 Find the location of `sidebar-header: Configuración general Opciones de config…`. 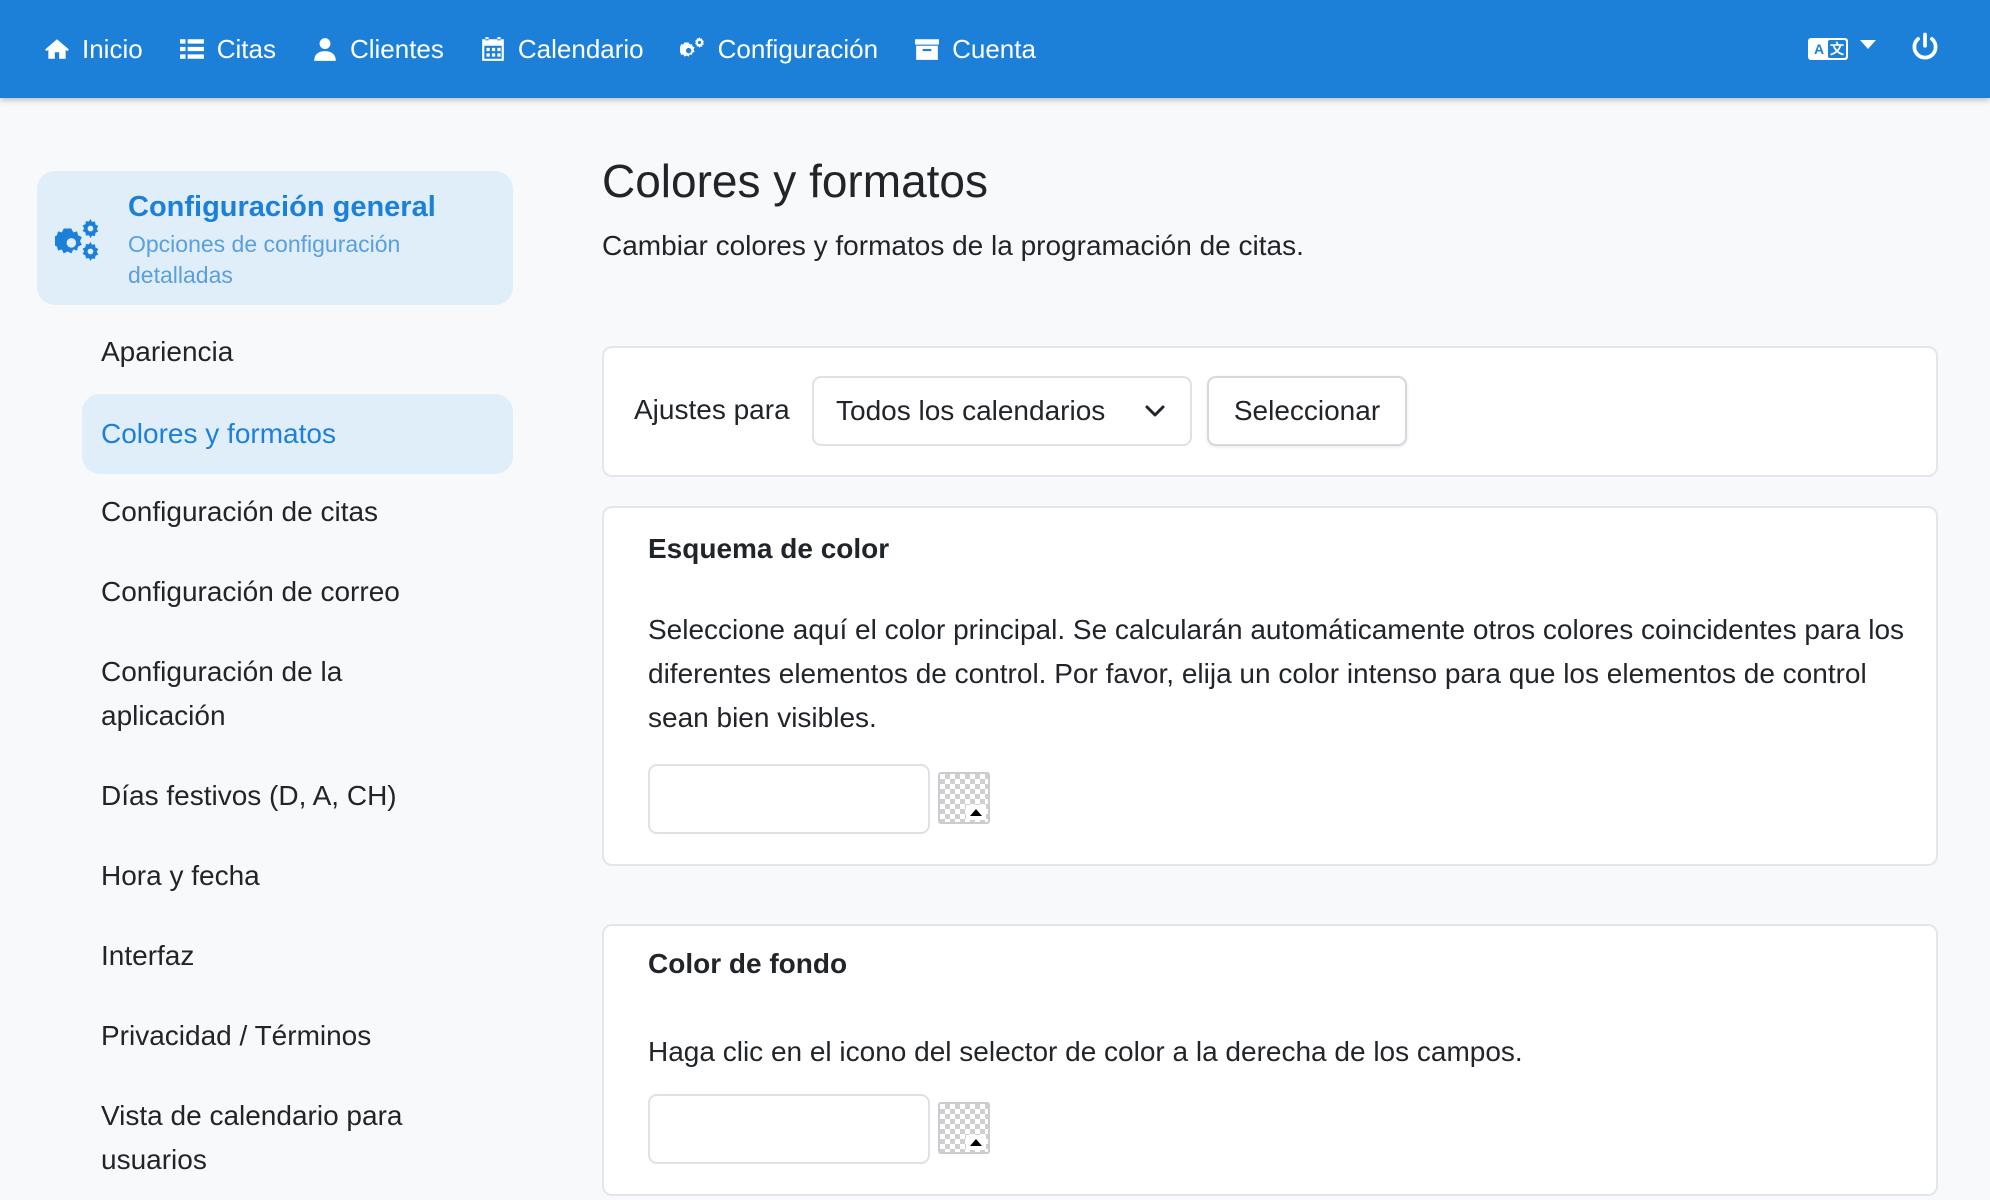

sidebar-header: Configuración general Opciones de config… is located at coordinates (275, 238).